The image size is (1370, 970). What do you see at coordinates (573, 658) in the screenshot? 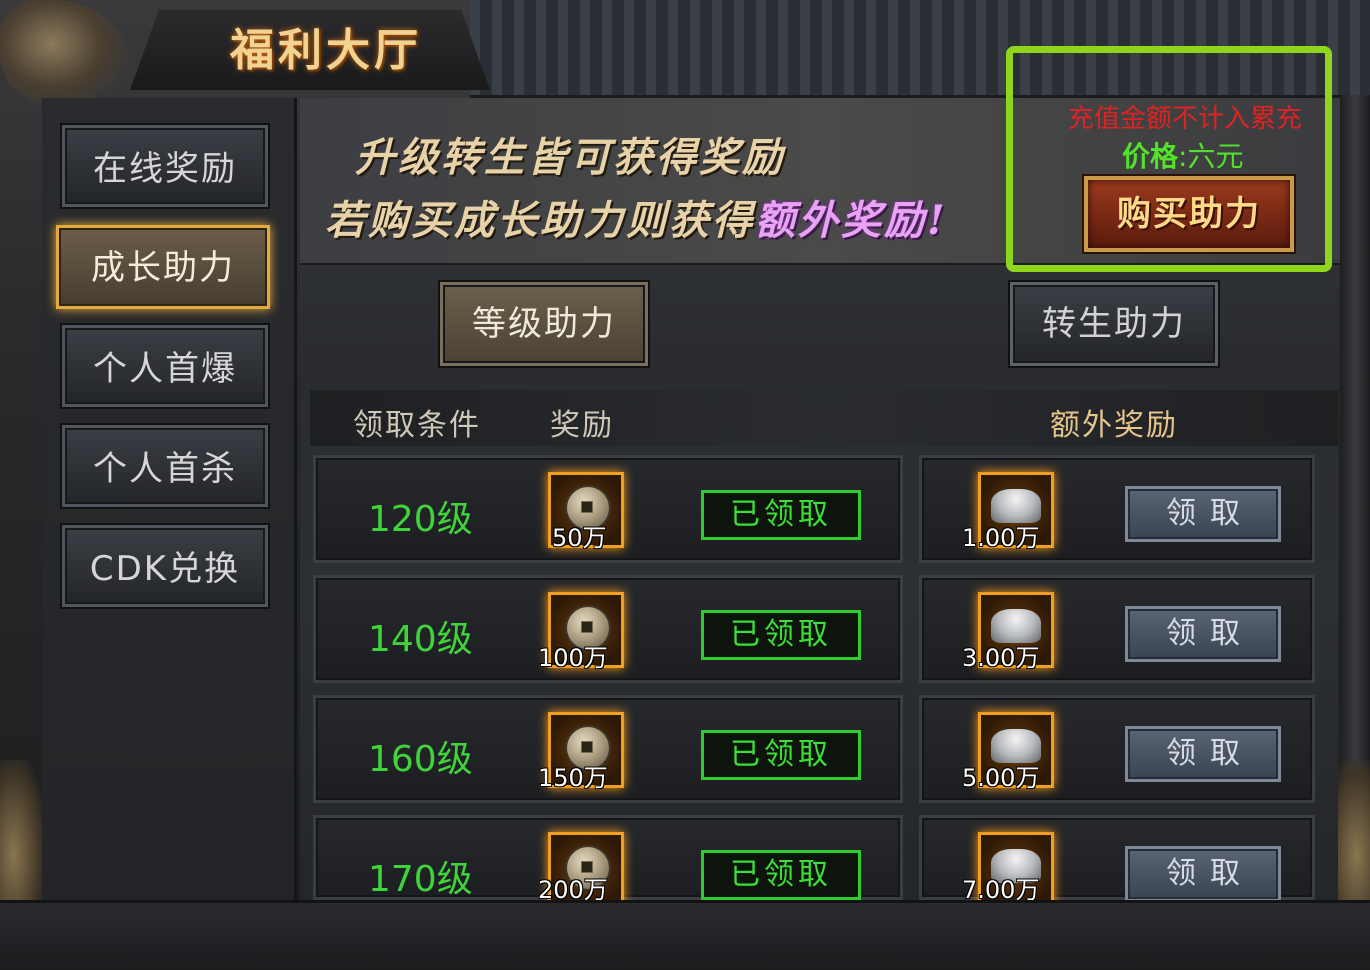
I see `reward-quantity: 100万` at bounding box center [573, 658].